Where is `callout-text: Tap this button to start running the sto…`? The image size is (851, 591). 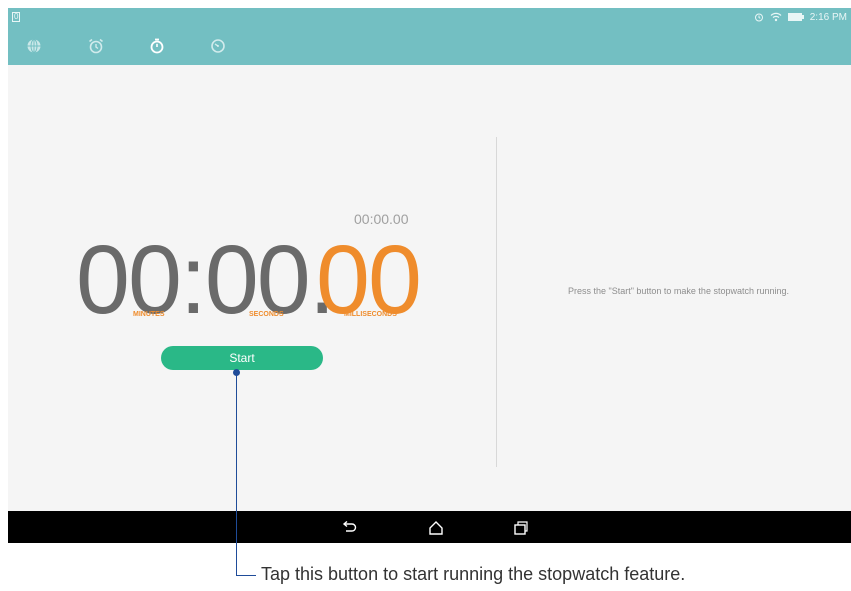
callout-text: Tap this button to start running the sto… is located at coordinates (473, 574).